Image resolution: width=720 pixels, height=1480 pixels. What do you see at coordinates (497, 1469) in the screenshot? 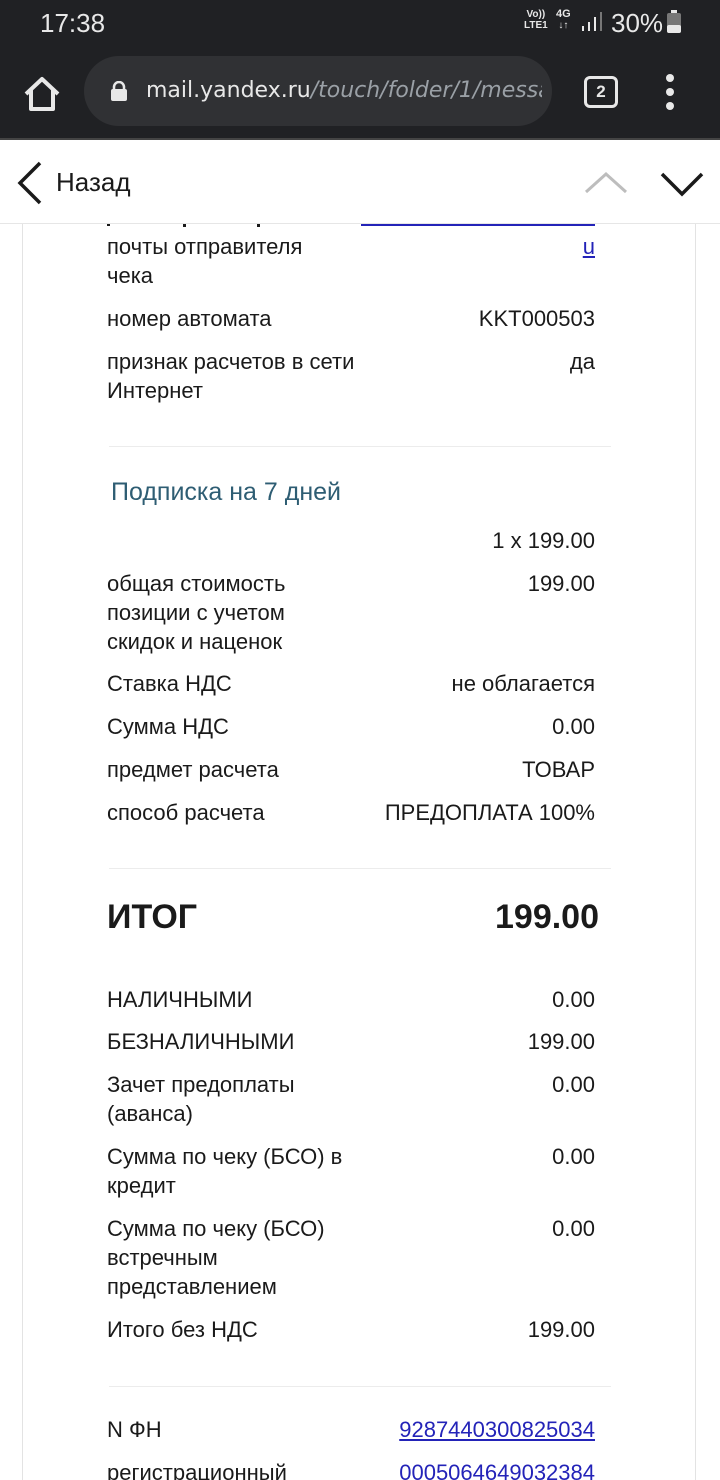
I see `registration-number-link: 0005064649032384` at bounding box center [497, 1469].